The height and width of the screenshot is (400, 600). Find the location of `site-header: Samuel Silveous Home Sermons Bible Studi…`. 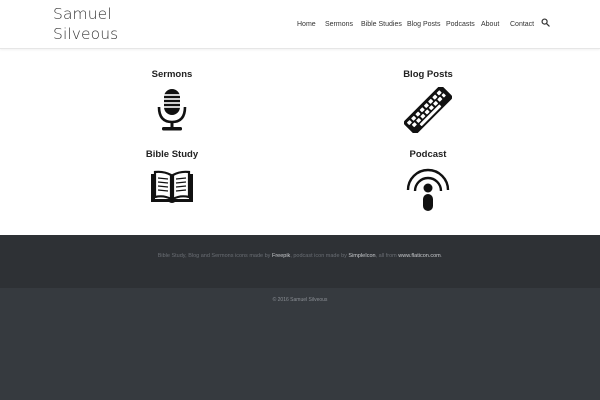

site-header: Samuel Silveous Home Sermons Bible Studi… is located at coordinates (300, 24).